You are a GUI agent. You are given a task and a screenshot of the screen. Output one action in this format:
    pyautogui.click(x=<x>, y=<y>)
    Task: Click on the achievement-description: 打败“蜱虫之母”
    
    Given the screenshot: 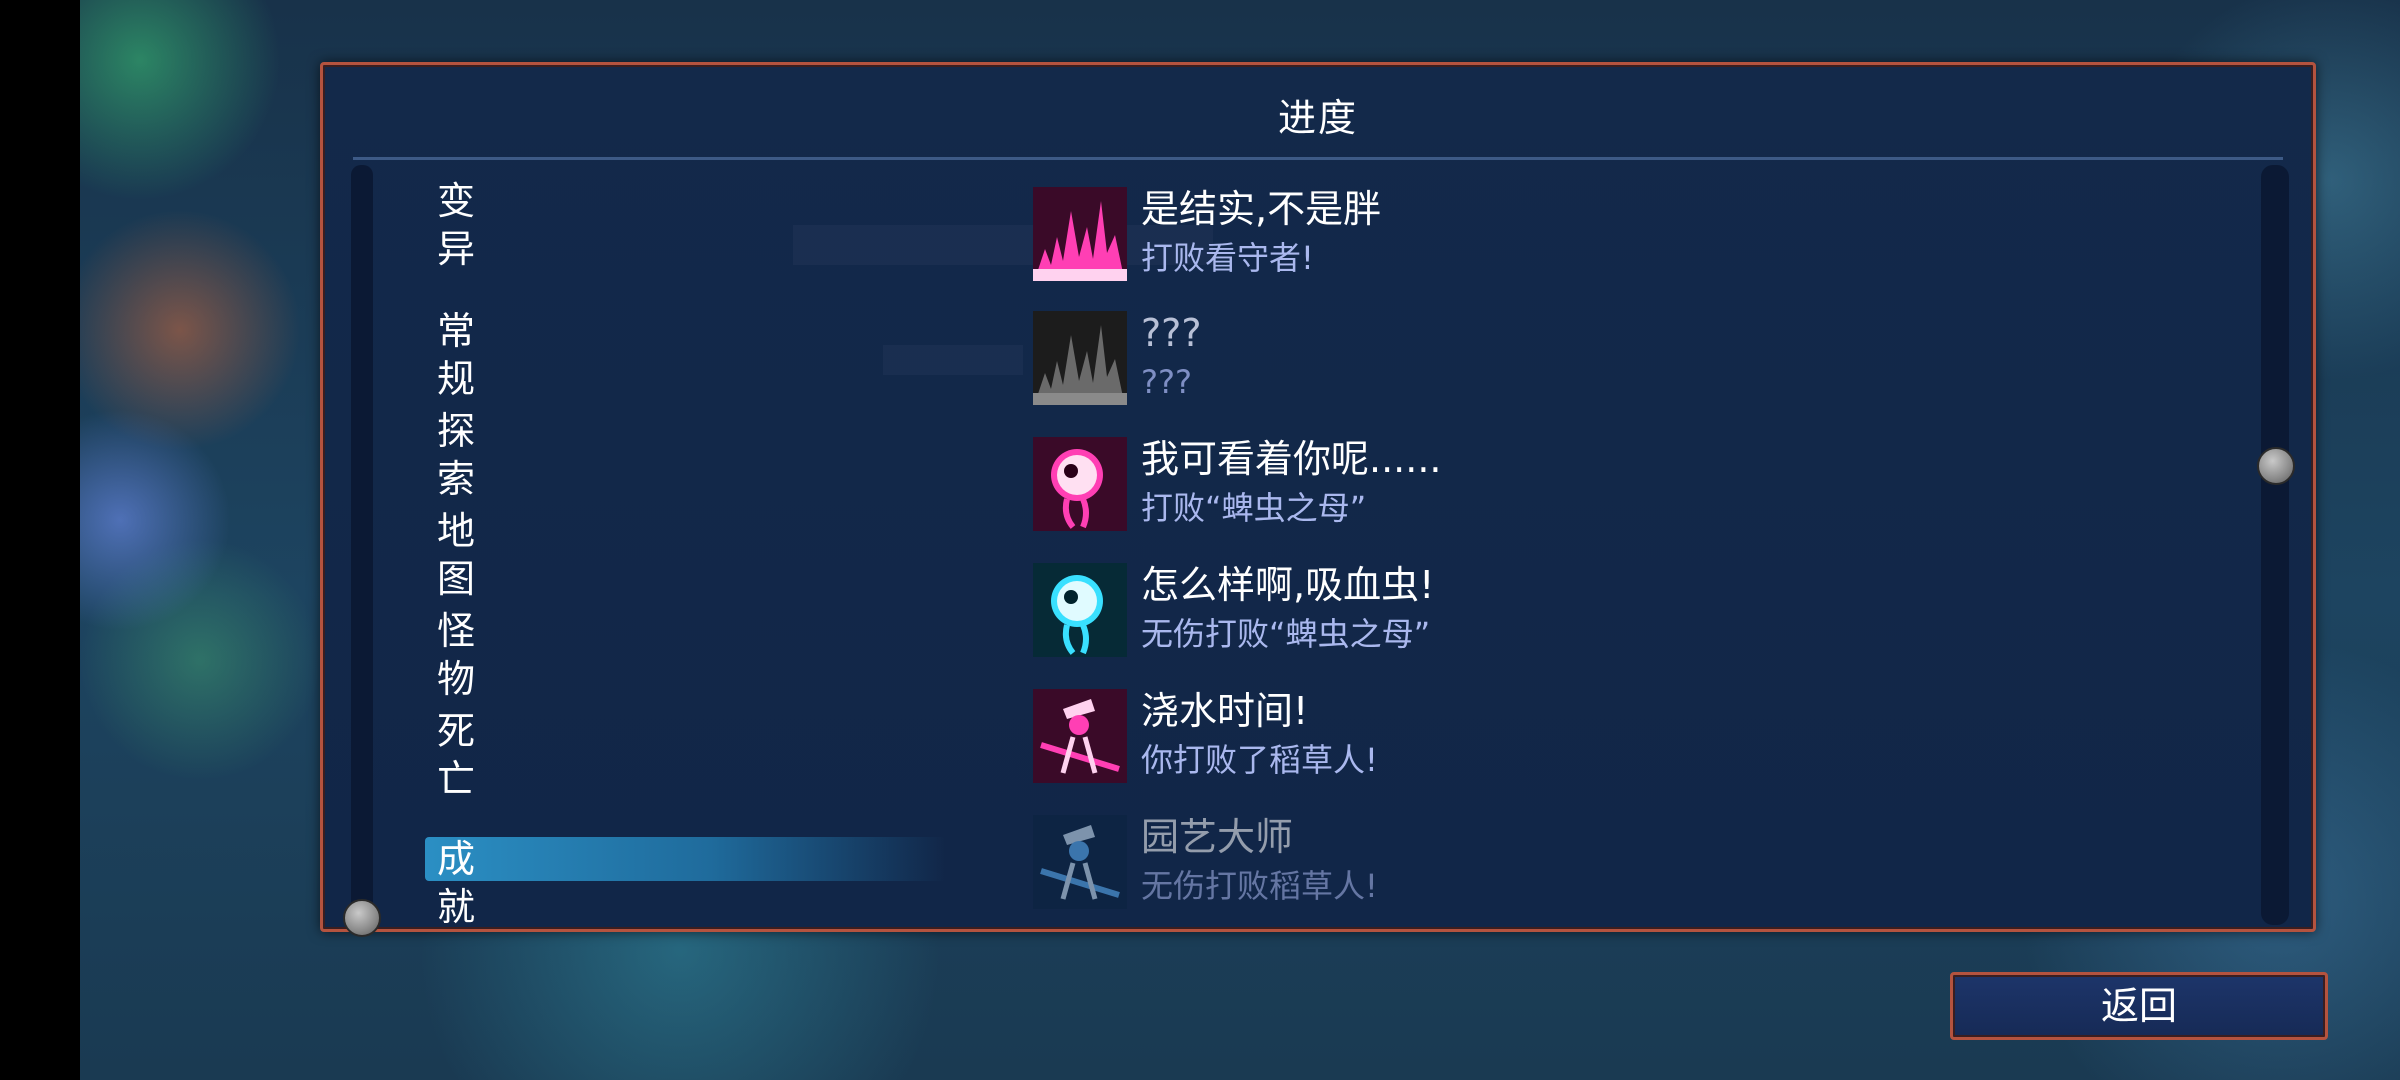 What is the action you would take?
    pyautogui.click(x=1254, y=508)
    